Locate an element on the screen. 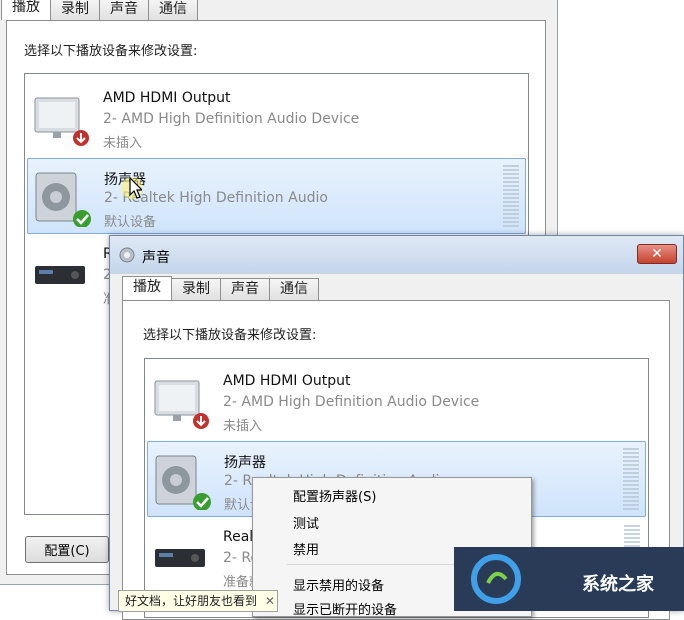  prompt-text: 选择以下播放设备来修改设置: is located at coordinates (230, 335).